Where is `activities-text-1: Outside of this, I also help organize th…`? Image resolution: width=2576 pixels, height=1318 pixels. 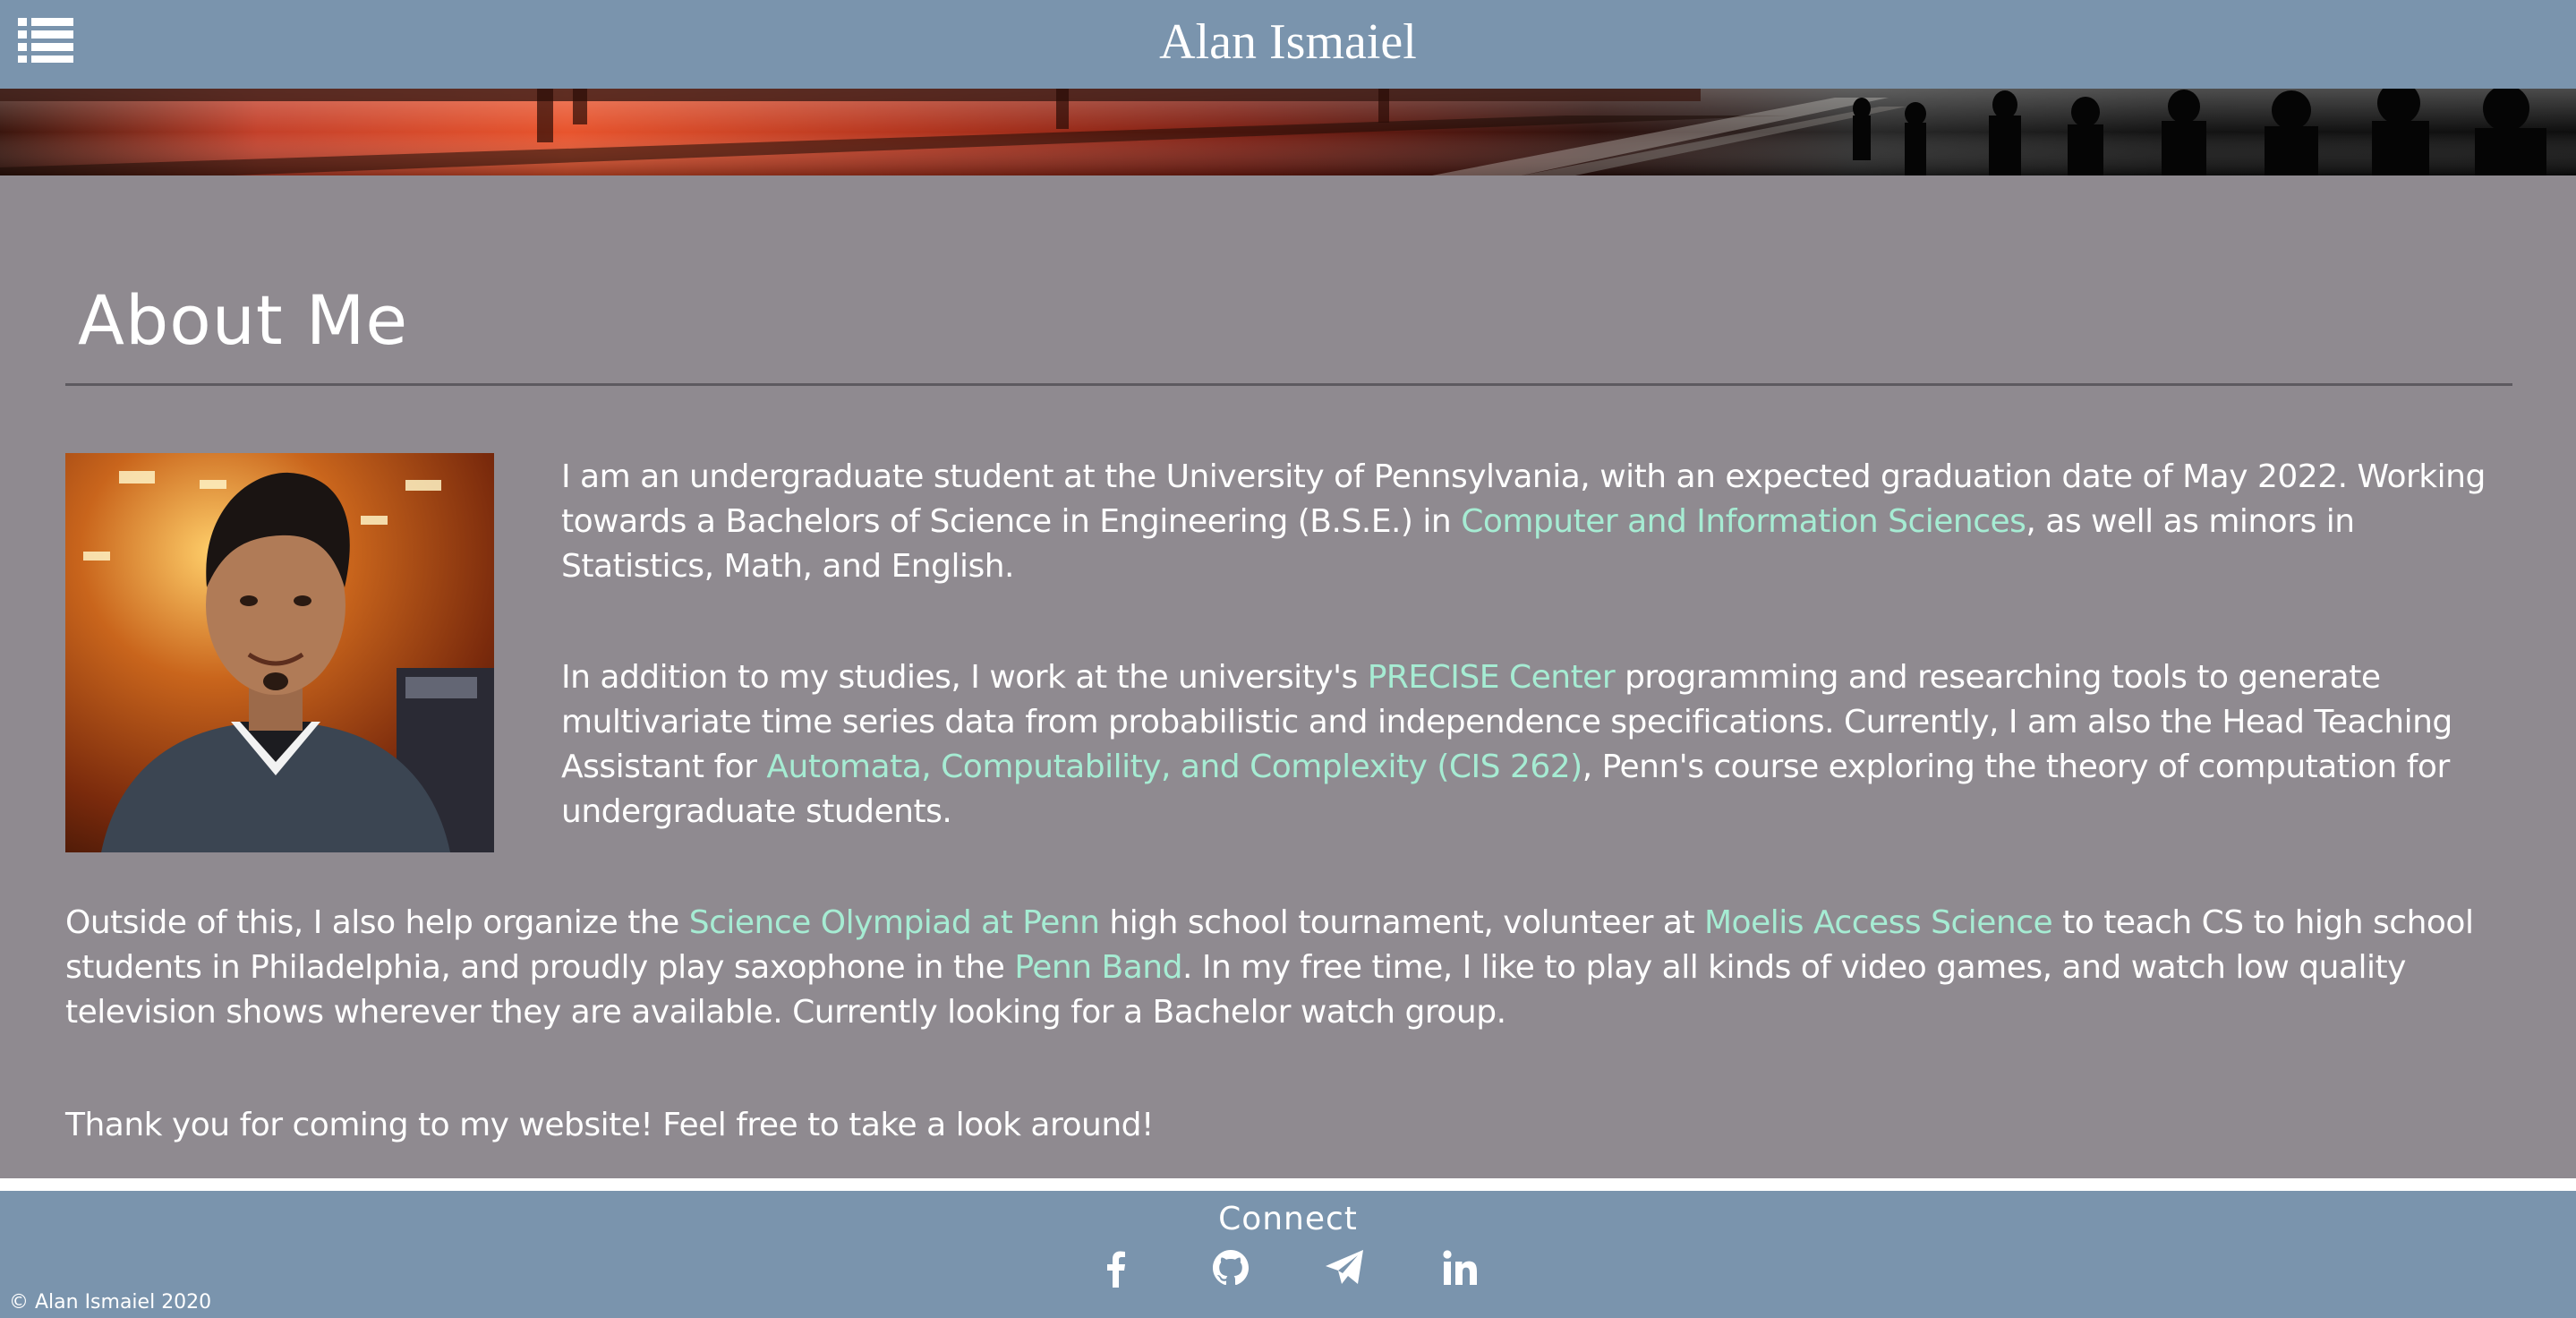
activities-text-1: Outside of this, I also help organize th… is located at coordinates (377, 922).